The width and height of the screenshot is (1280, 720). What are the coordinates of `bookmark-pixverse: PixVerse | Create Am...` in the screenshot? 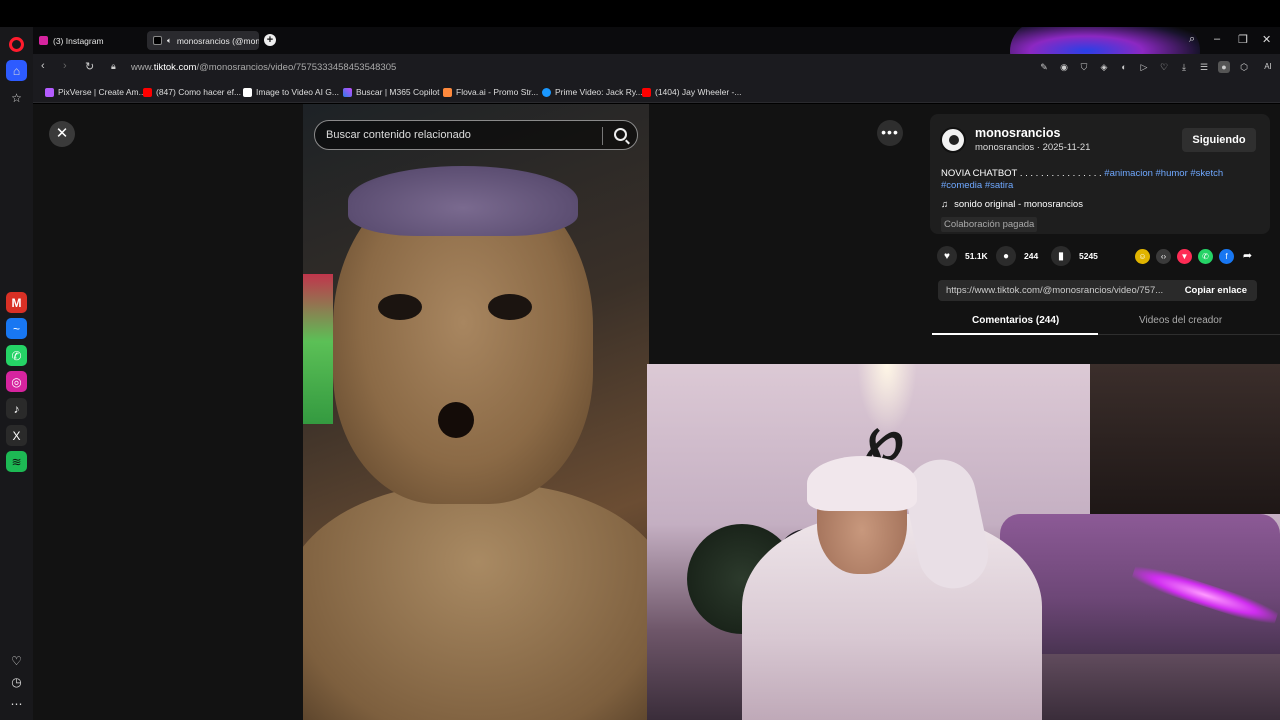 It's located at (95, 92).